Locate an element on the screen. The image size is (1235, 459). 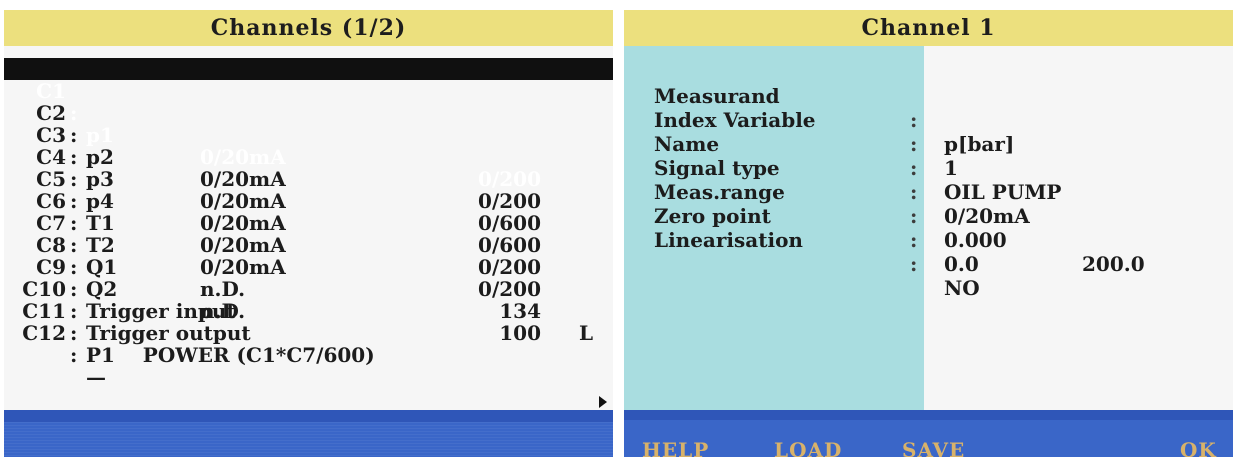
channel-flag: L is located at coordinates (586, 333).